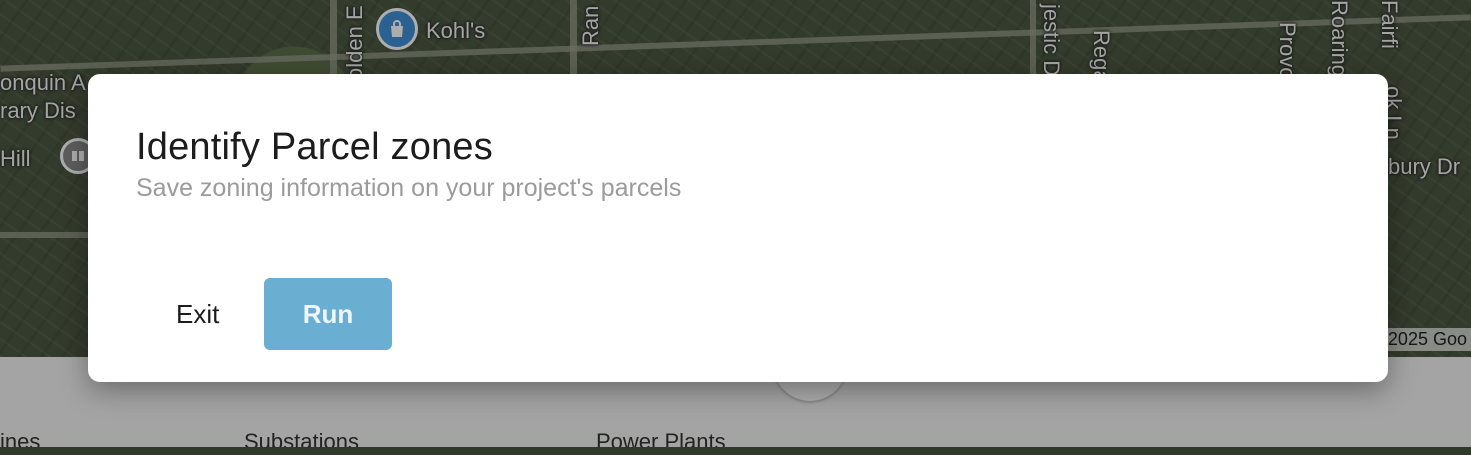 The width and height of the screenshot is (1471, 455). What do you see at coordinates (328, 314) in the screenshot?
I see `run-button: Run` at bounding box center [328, 314].